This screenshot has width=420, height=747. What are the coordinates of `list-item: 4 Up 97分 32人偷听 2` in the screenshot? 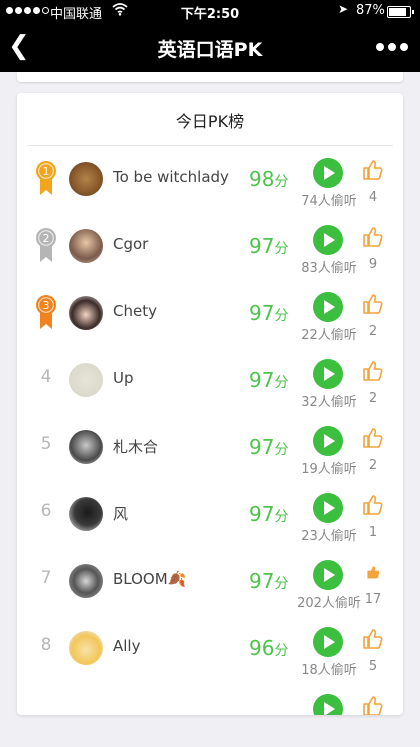 It's located at (210, 392).